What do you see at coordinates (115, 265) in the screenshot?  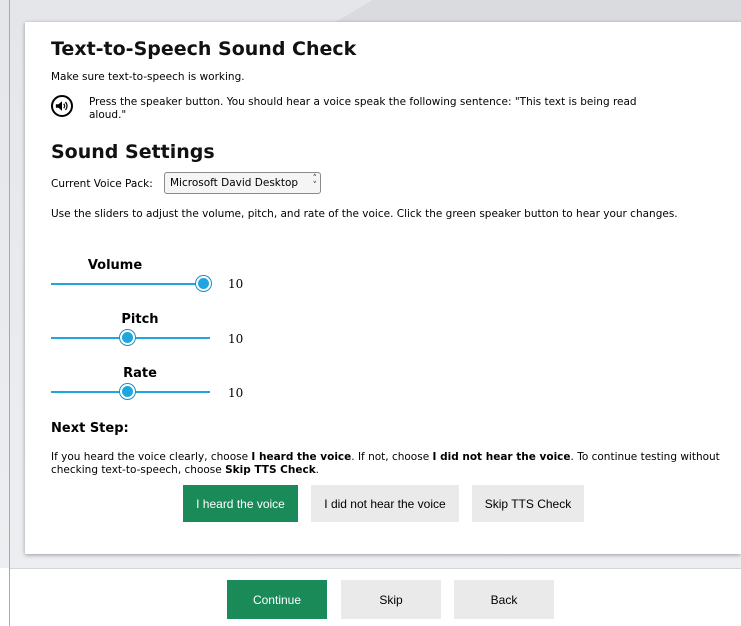 I see `volume-label: Volume` at bounding box center [115, 265].